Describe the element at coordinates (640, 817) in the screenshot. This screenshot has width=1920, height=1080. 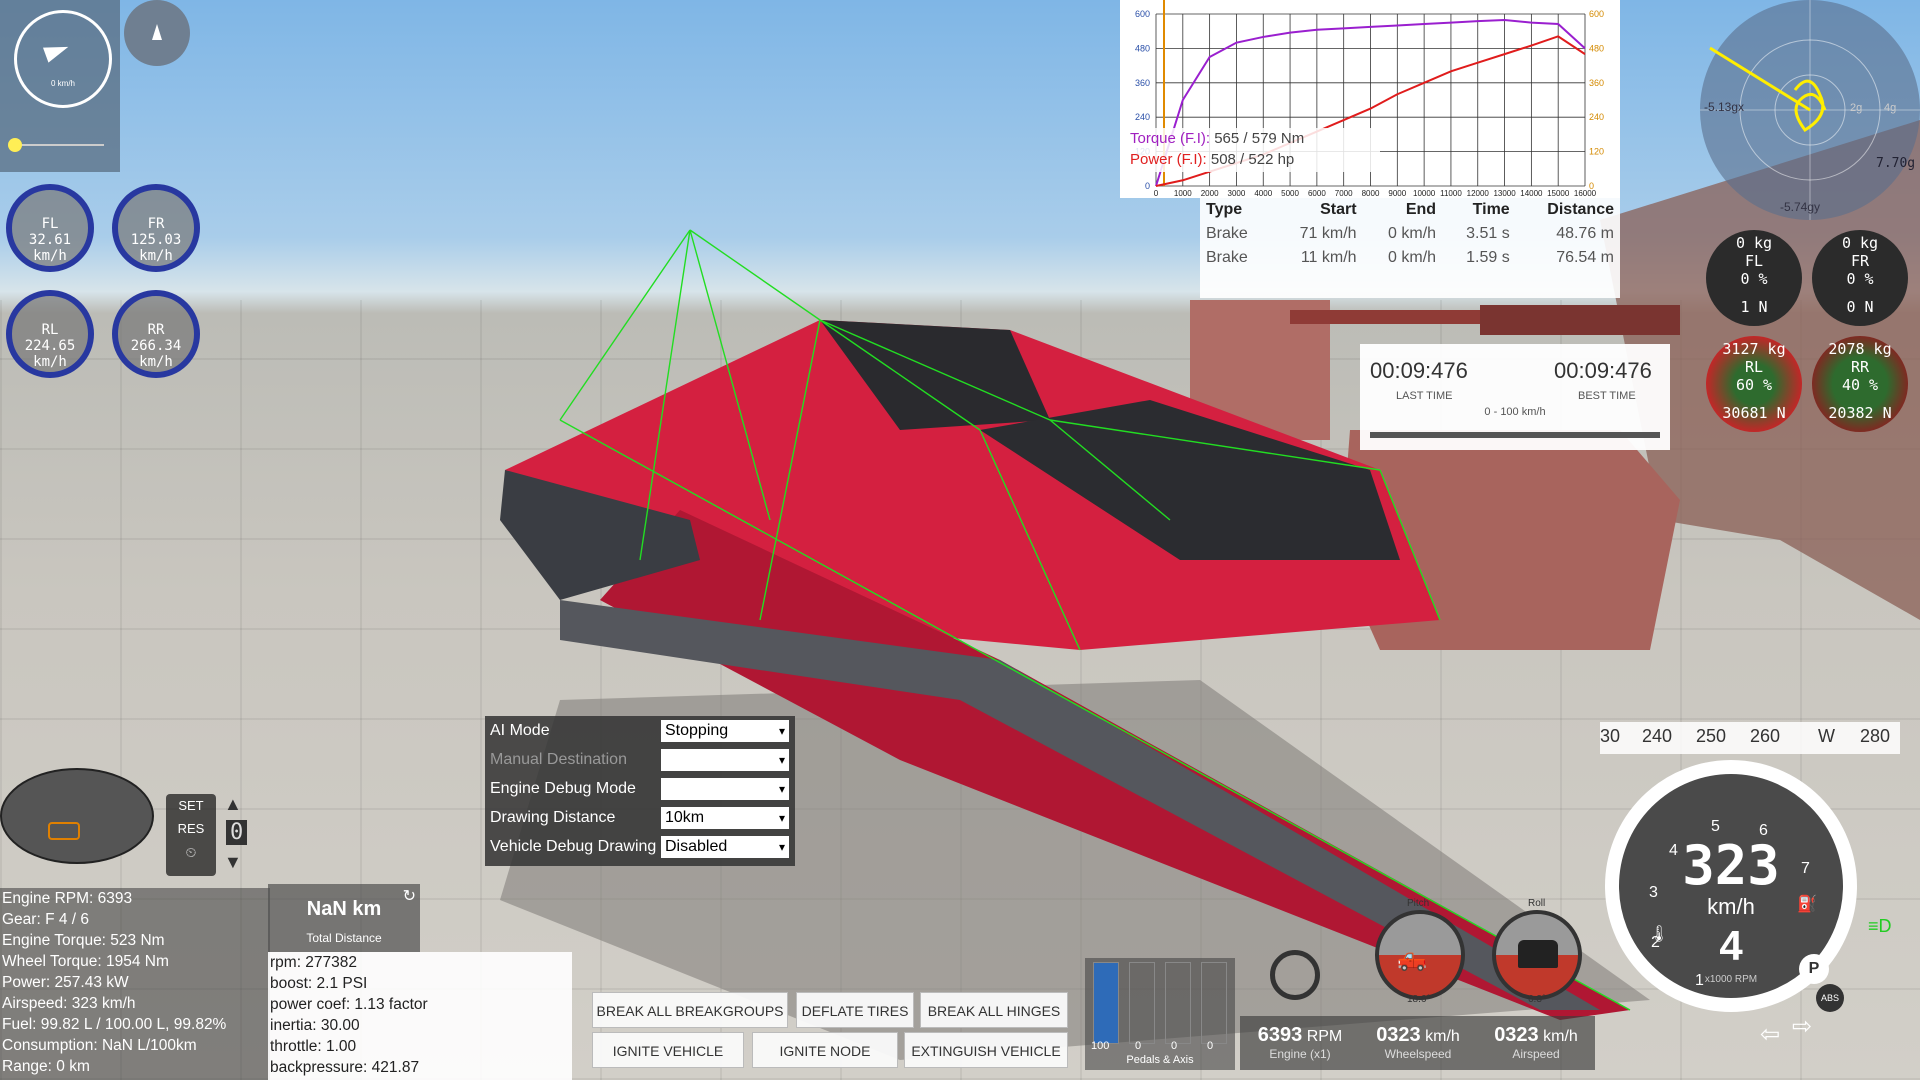
I see `drawing-distance-row: Drawing Distance 10km` at that location.